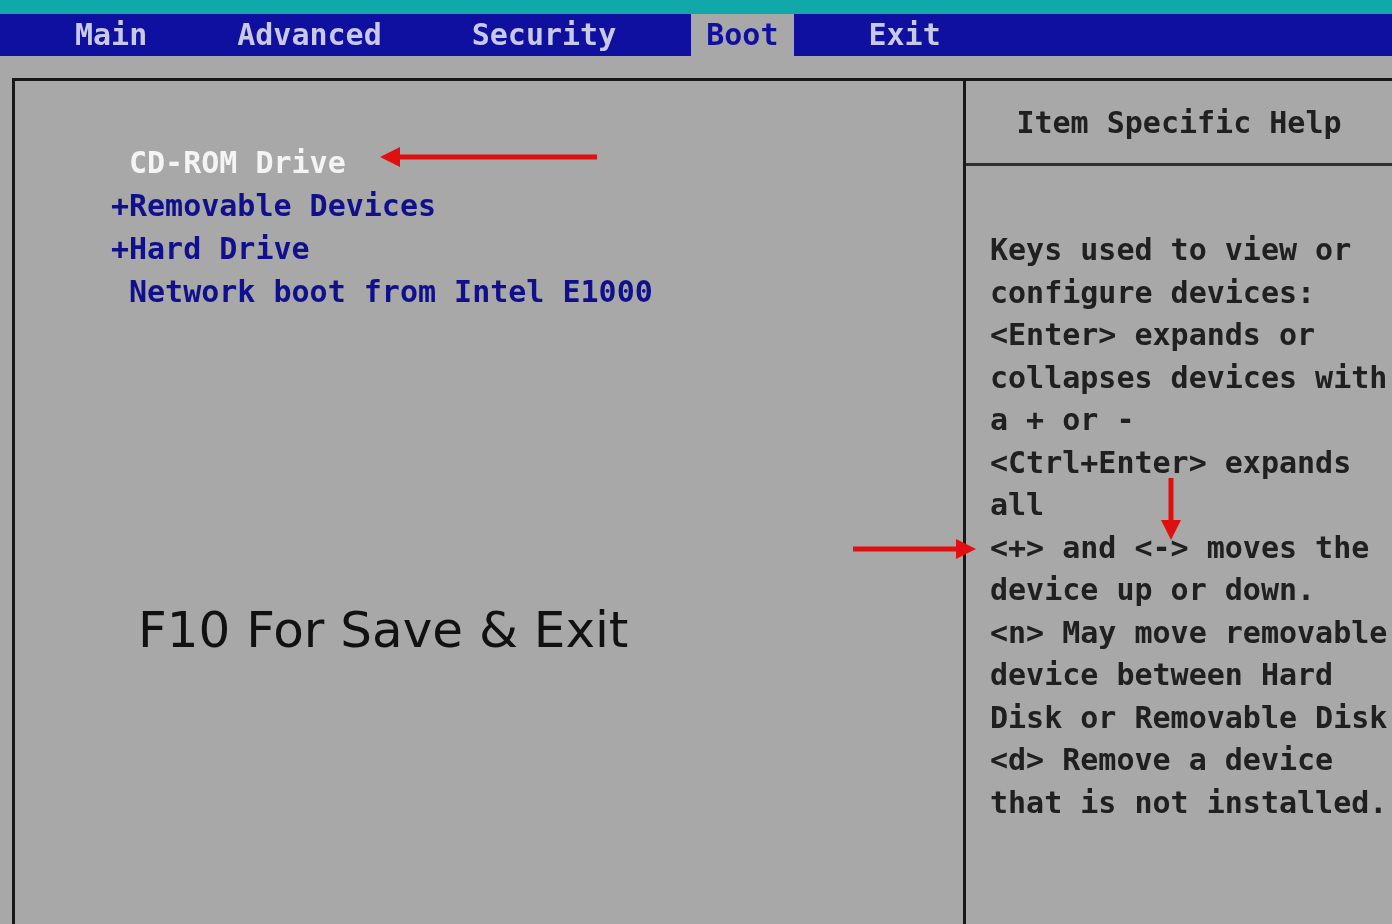 The image size is (1392, 924). Describe the element at coordinates (383, 630) in the screenshot. I see `save-exit-caption: F10 For Save & Exit` at that location.